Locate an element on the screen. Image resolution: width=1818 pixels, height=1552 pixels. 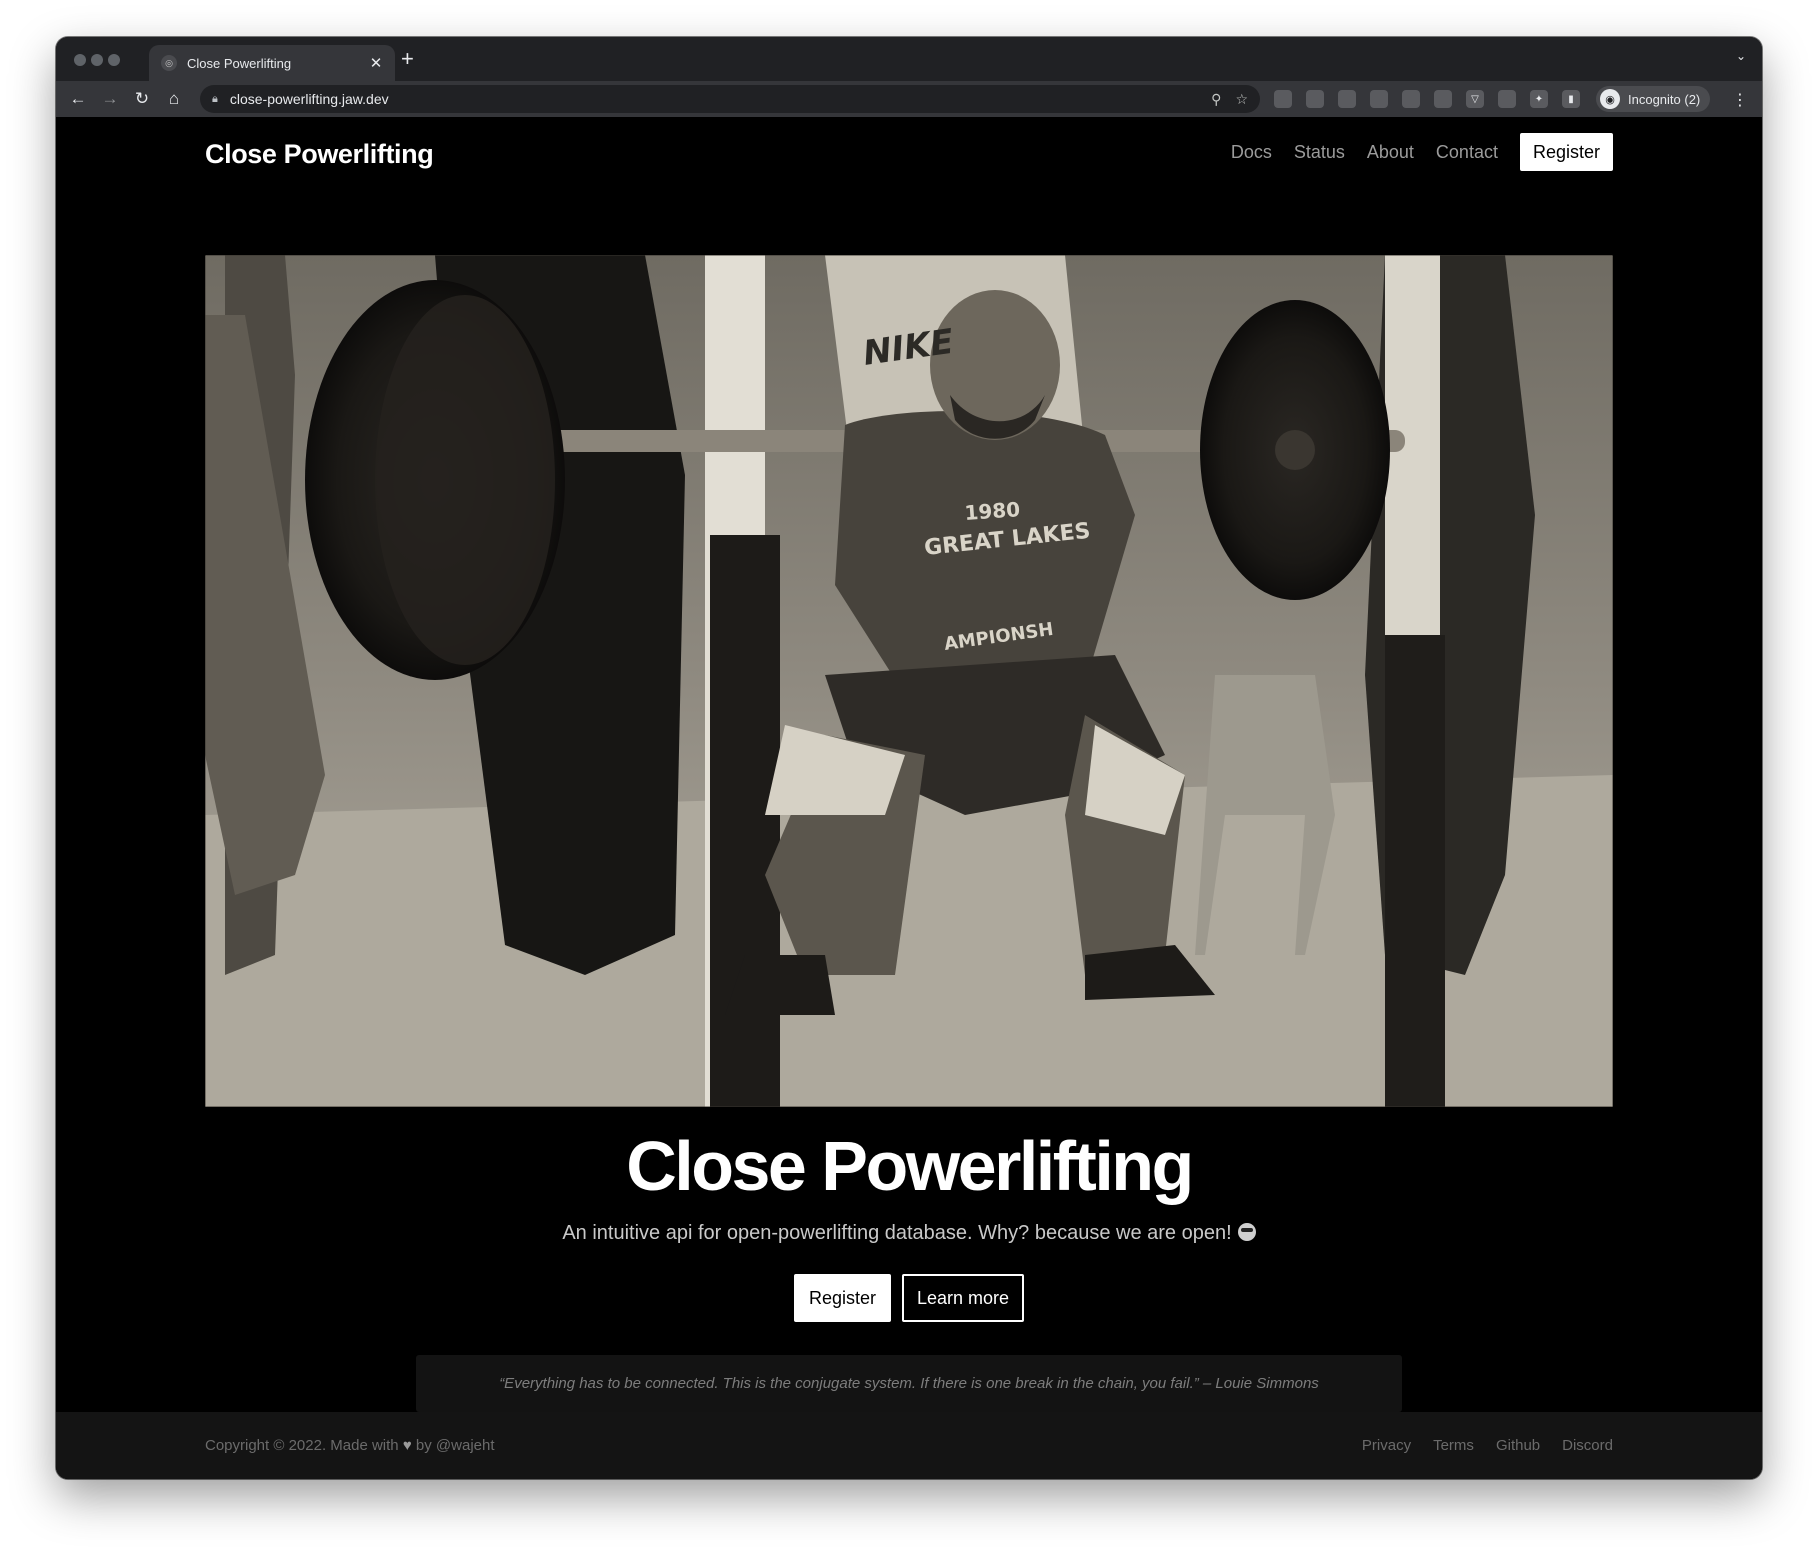
footer-links: Privacy Terms Github Discord is located at coordinates (1487, 1445).